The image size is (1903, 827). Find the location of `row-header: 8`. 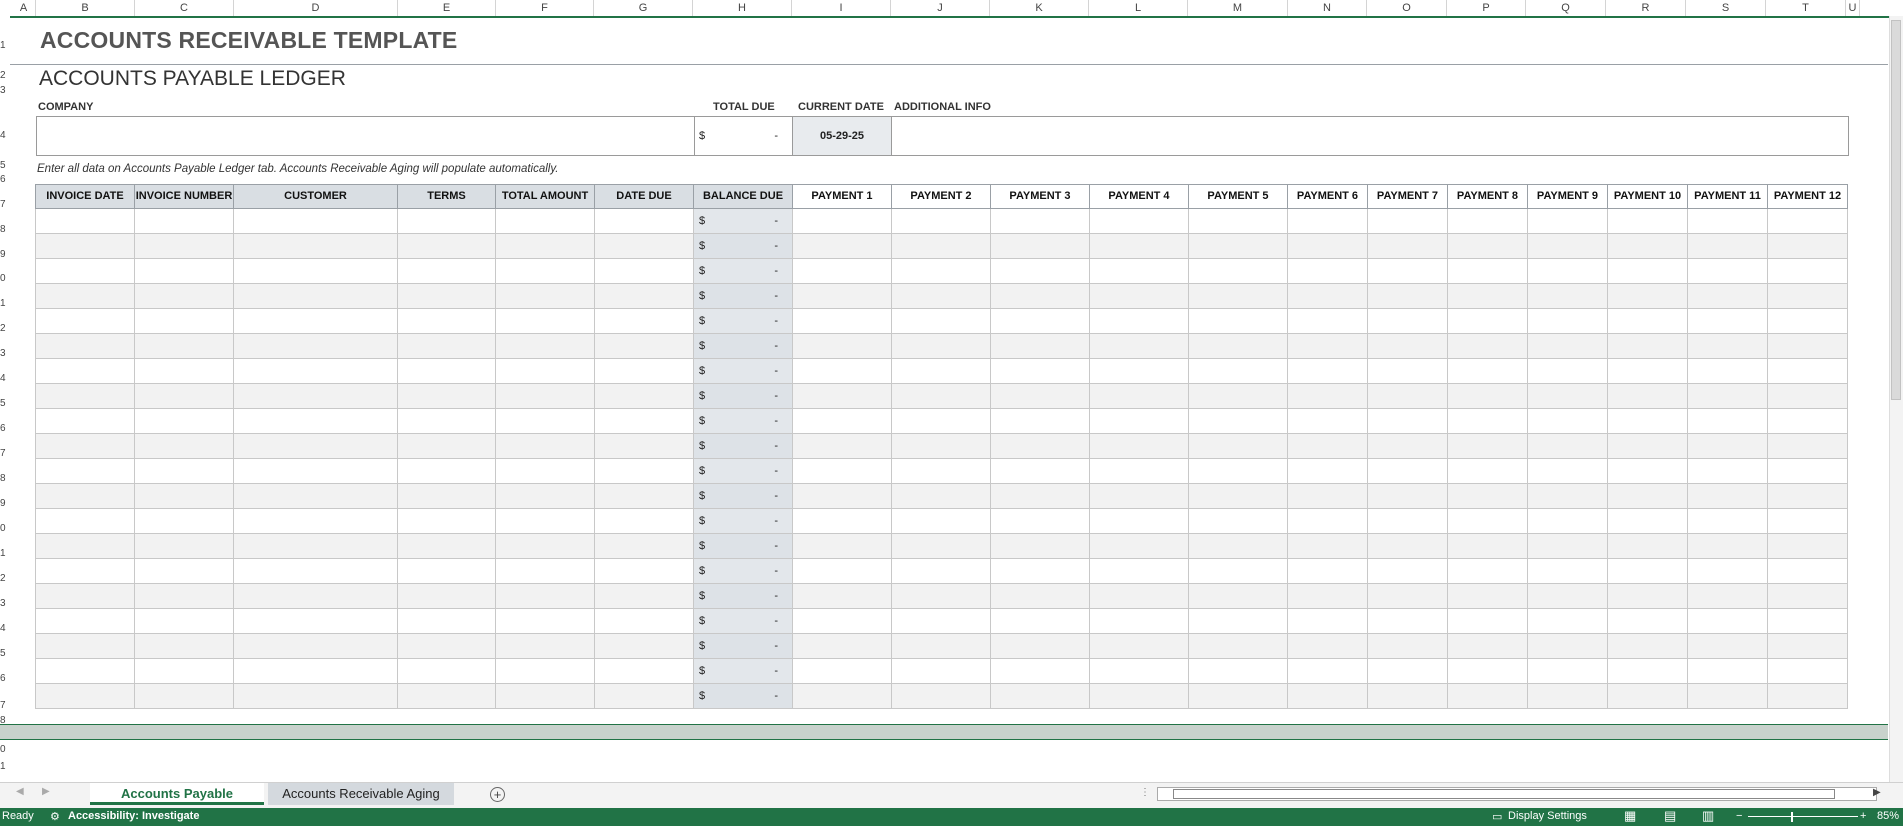

row-header: 8 is located at coordinates (5, 479).